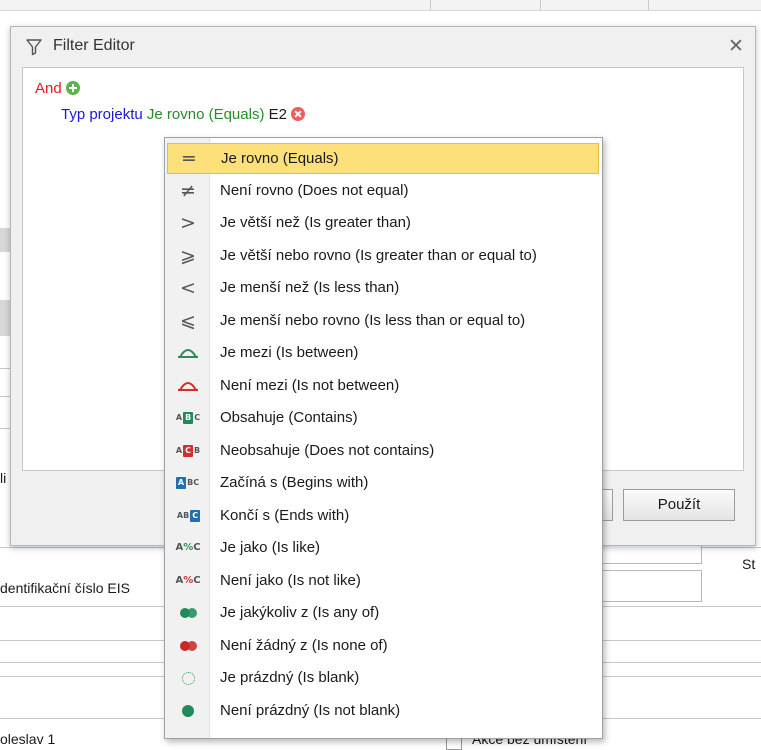  Describe the element at coordinates (206, 114) in the screenshot. I see `condition-operator: Je rovno (Equals)` at that location.